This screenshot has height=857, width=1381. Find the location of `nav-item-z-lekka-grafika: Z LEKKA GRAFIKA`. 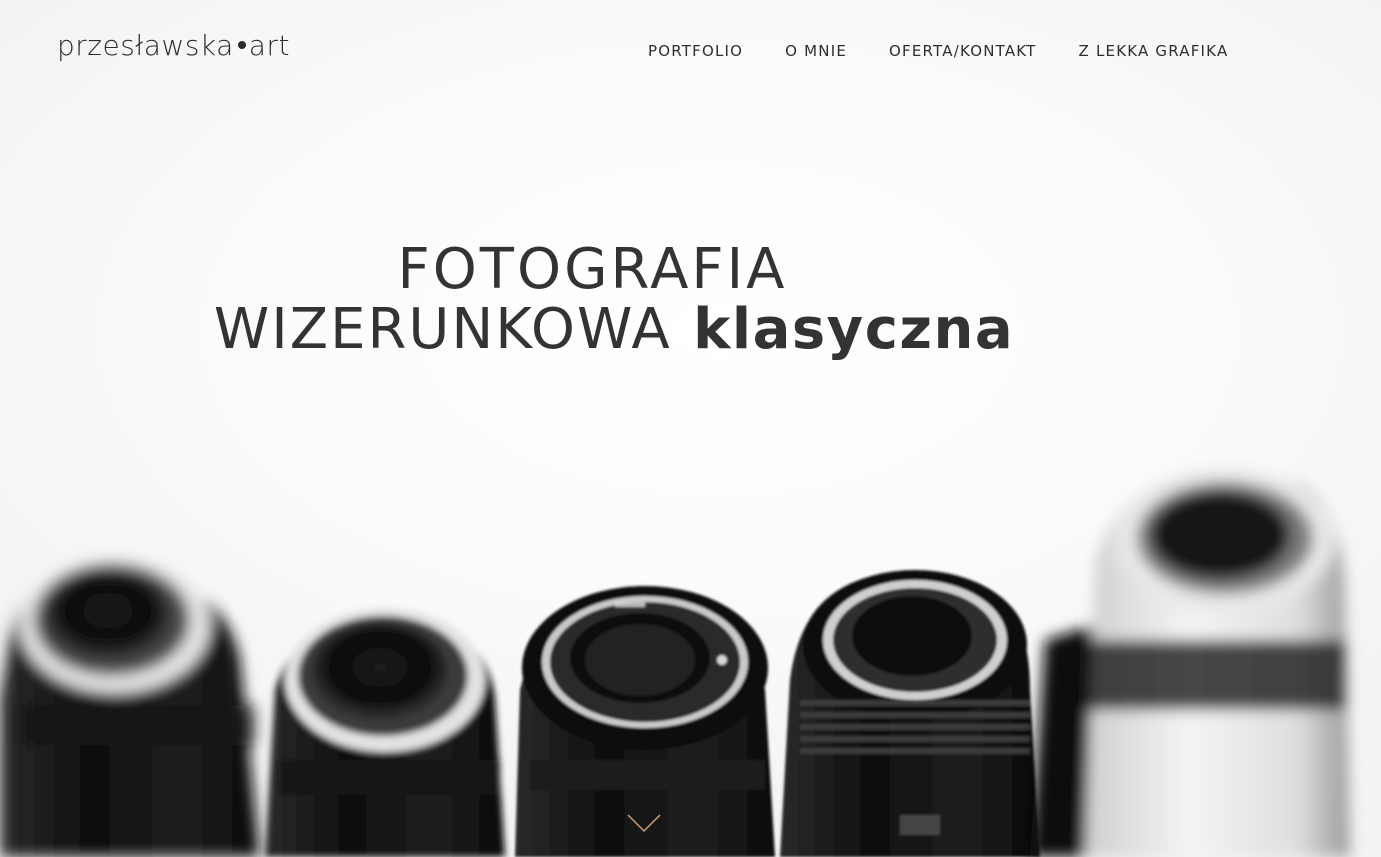

nav-item-z-lekka-grafika: Z LEKKA GRAFIKA is located at coordinates (1154, 51).